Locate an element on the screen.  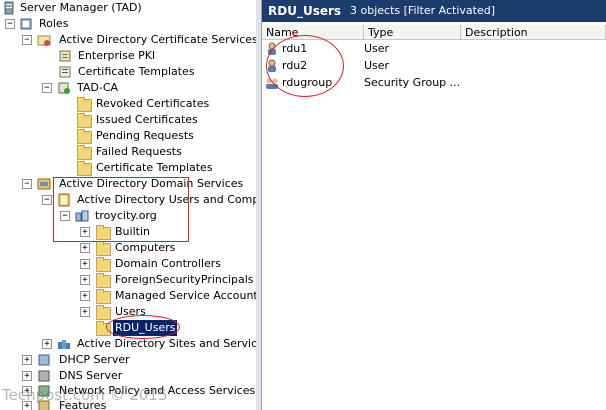
tree-item-label: Issued Certificates is located at coordinates (147, 119).